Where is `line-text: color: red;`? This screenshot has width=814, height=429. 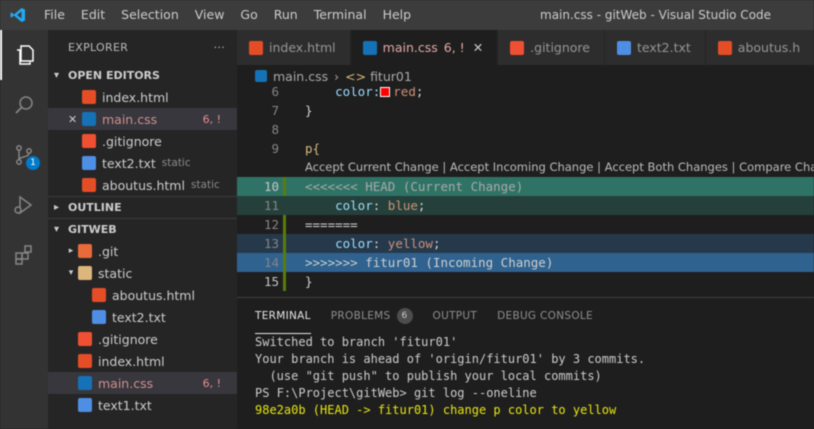
line-text: color: red; is located at coordinates (364, 93).